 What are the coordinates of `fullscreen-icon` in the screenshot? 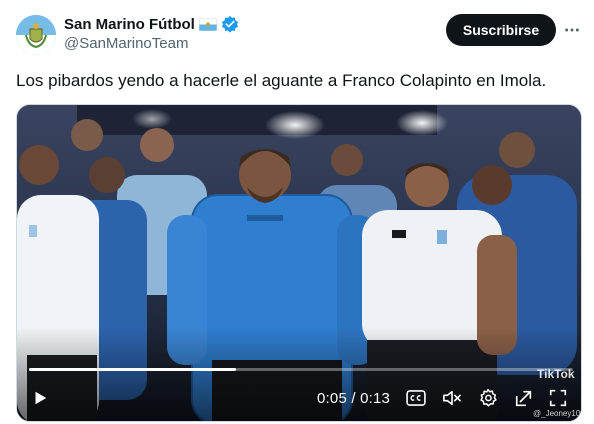 It's located at (558, 398).